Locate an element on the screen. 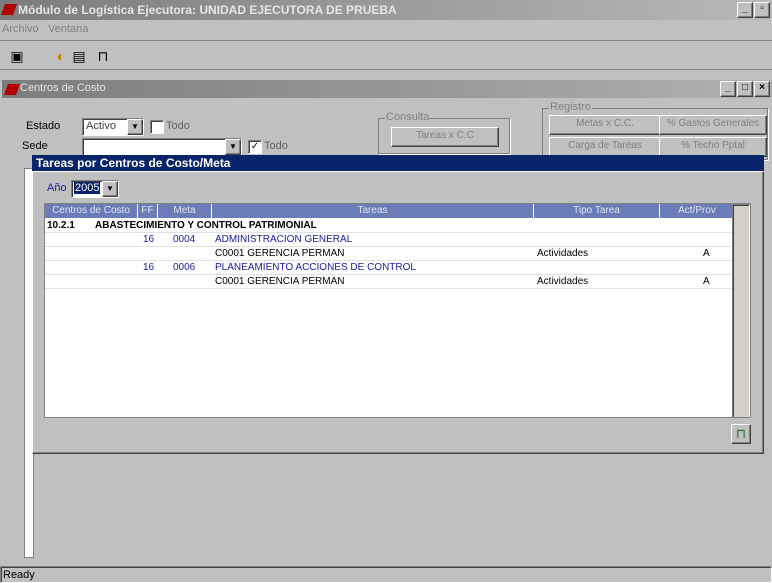  status-text: Ready is located at coordinates (19, 575).